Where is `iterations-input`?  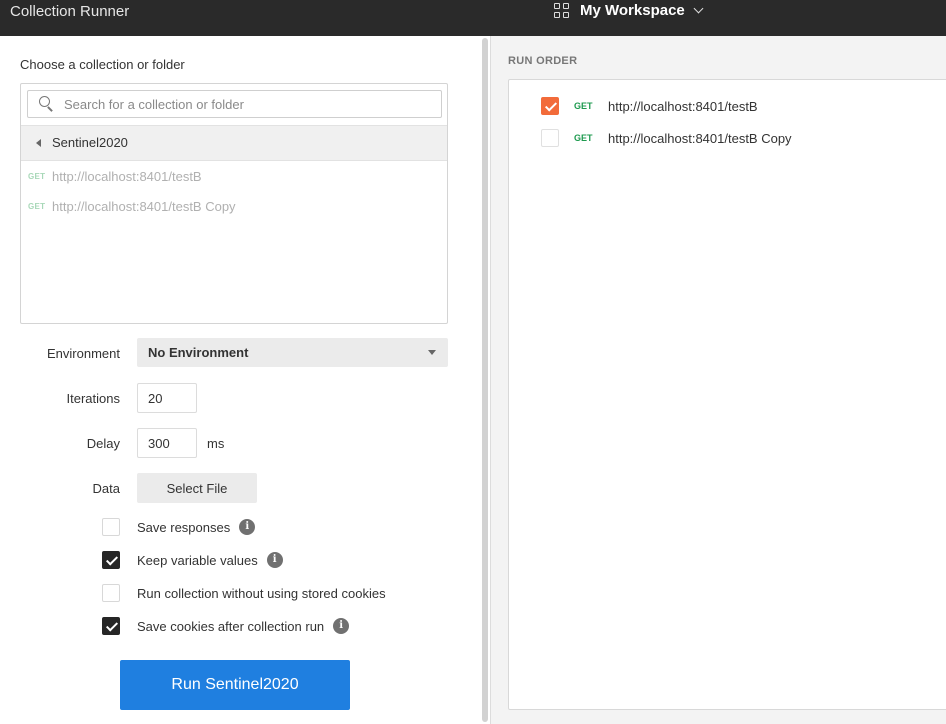 iterations-input is located at coordinates (167, 398).